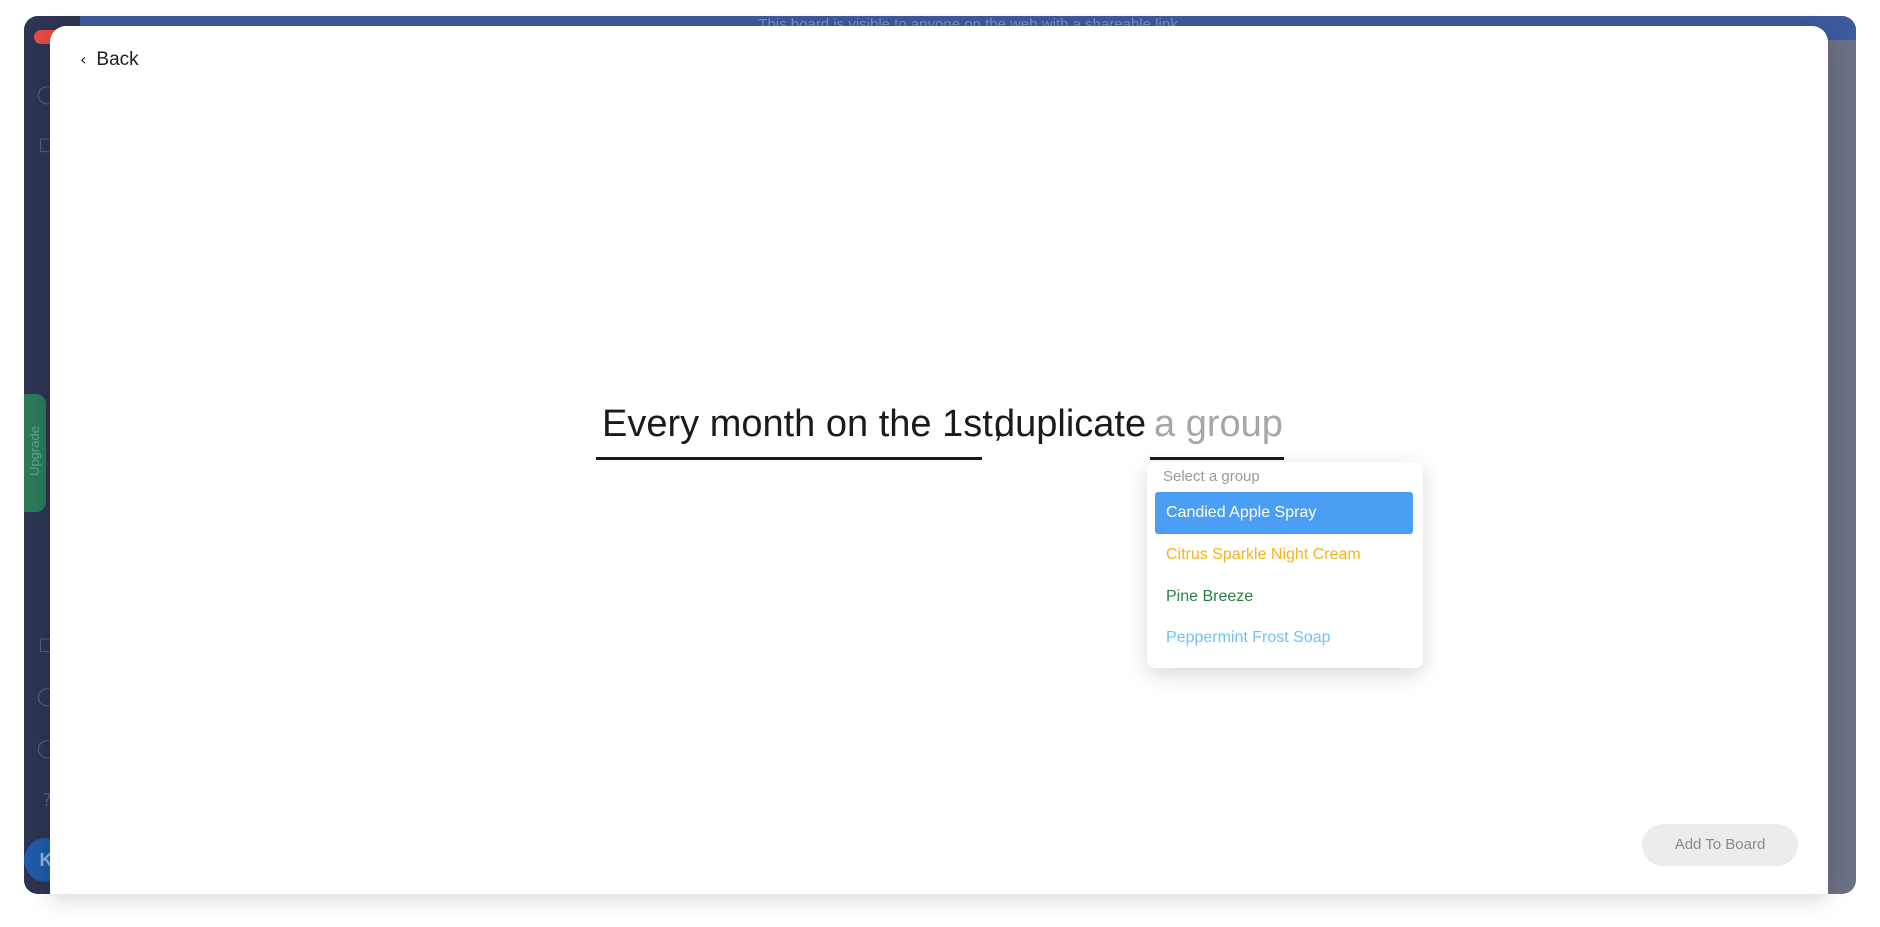 The width and height of the screenshot is (1880, 927). I want to click on action-word: duplicate, so click(1070, 424).